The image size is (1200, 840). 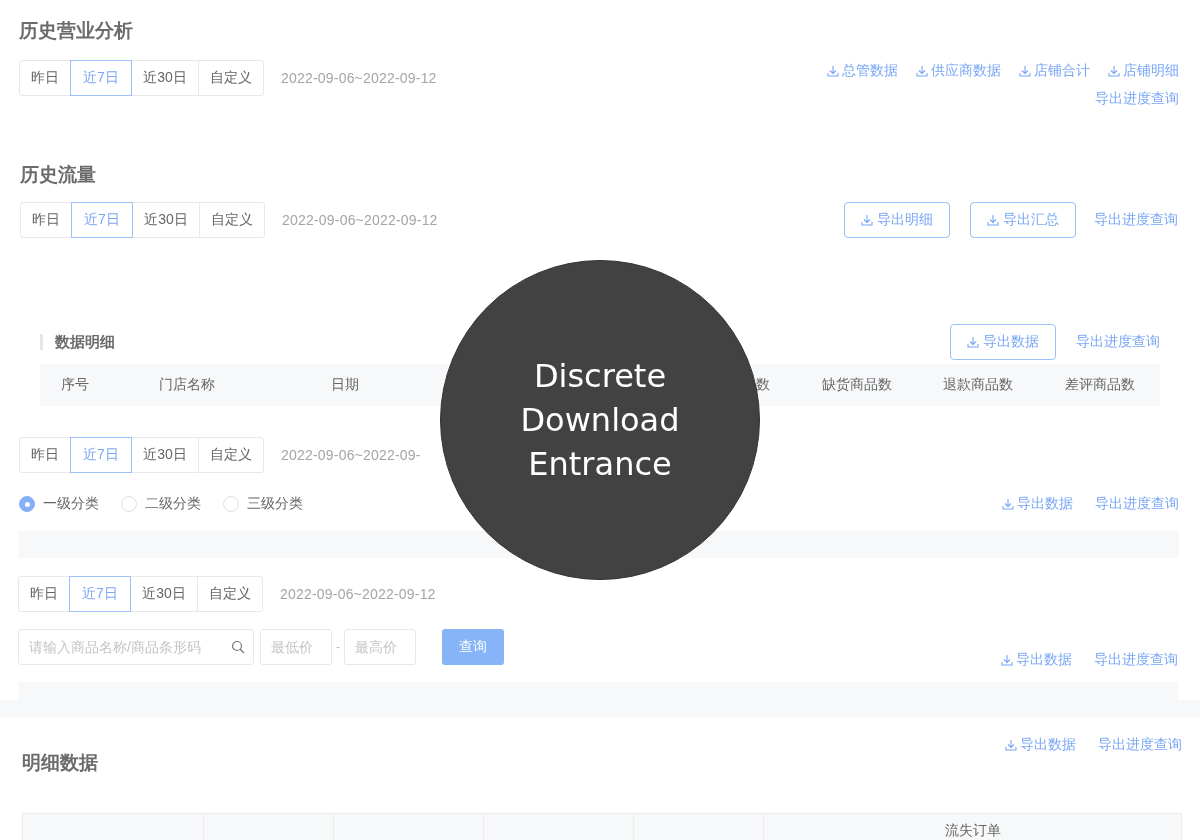 What do you see at coordinates (136, 647) in the screenshot?
I see `search-field: 请输入商品名称/商品条形码` at bounding box center [136, 647].